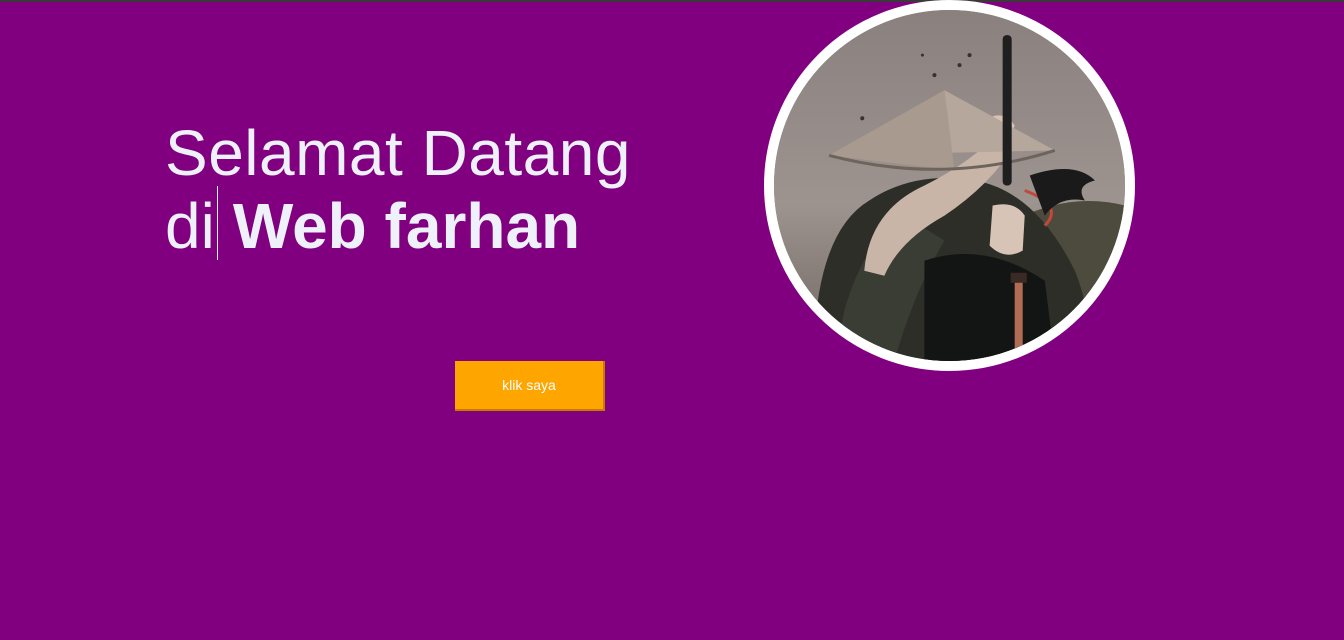 The width and height of the screenshot is (1344, 640). What do you see at coordinates (530, 386) in the screenshot?
I see `klik-saya-button: klik saya` at bounding box center [530, 386].